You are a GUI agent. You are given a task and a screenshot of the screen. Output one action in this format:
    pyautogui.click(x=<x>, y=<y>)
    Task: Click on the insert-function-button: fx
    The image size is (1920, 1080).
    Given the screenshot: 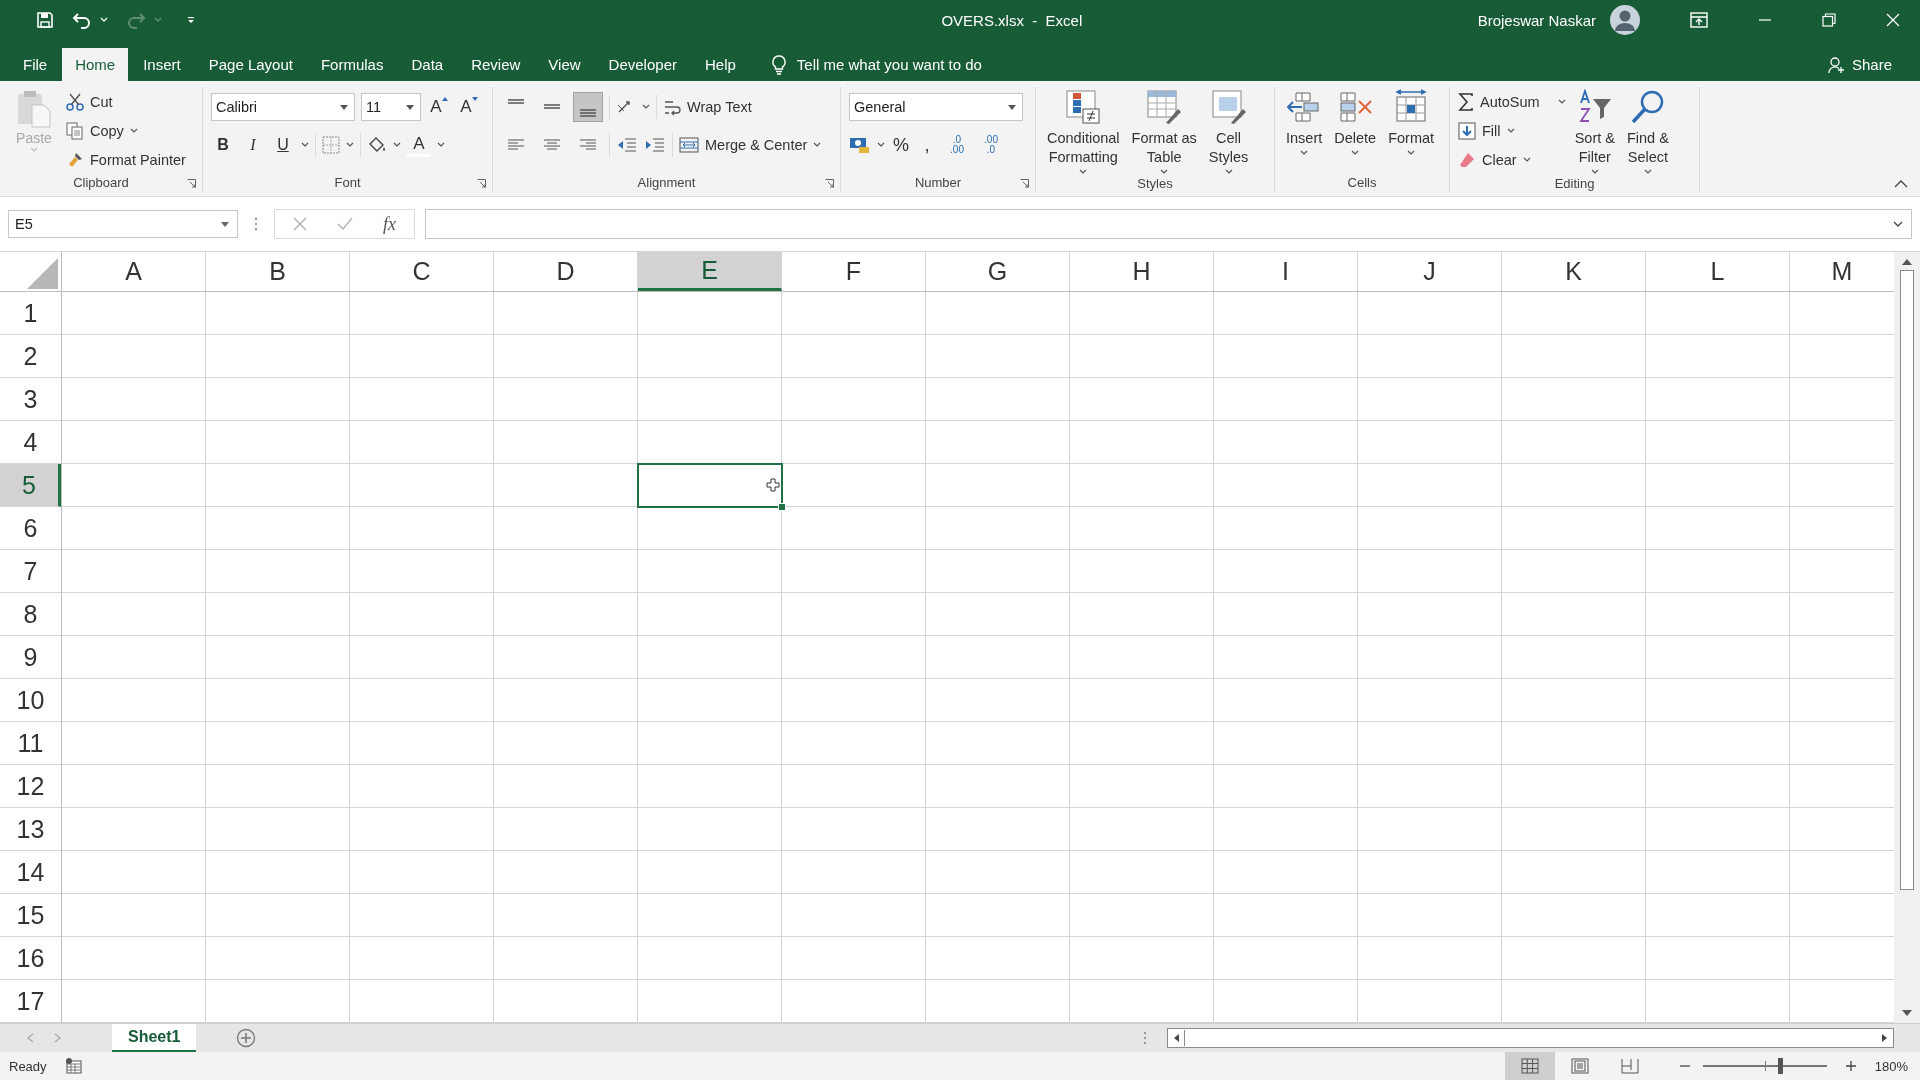 What is the action you would take?
    pyautogui.click(x=389, y=224)
    